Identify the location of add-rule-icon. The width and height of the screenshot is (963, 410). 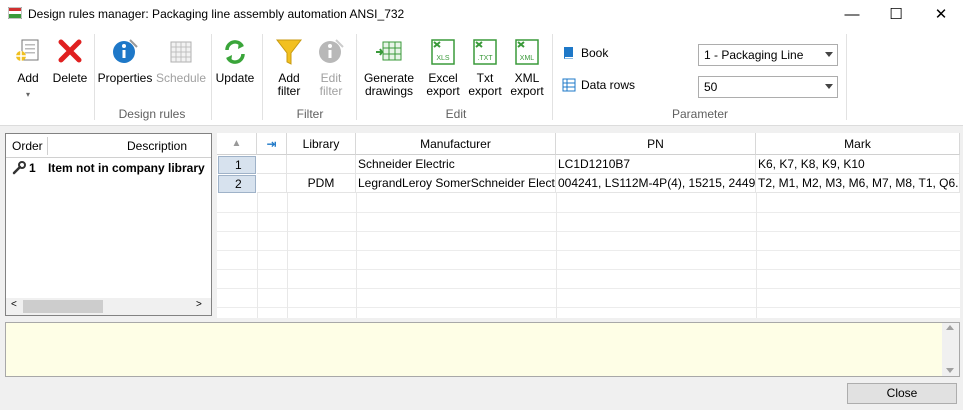
(27, 50).